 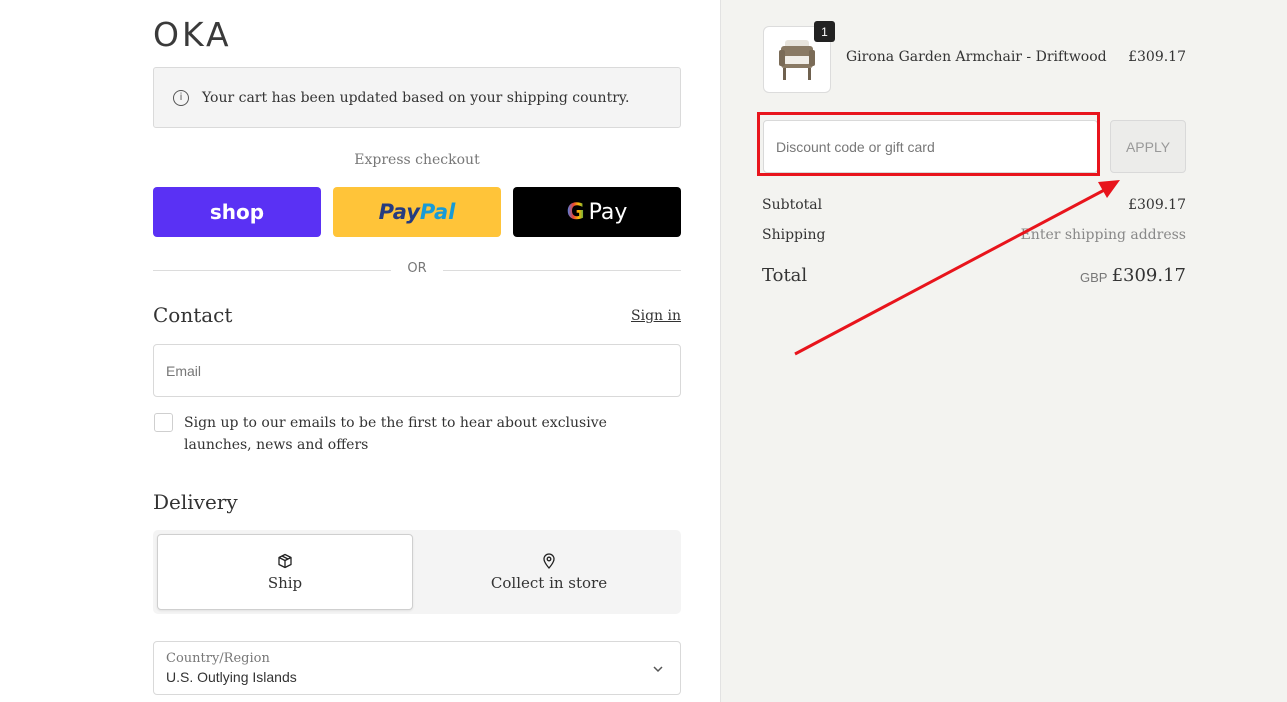 What do you see at coordinates (195, 502) in the screenshot?
I see `delivery-heading: Delivery` at bounding box center [195, 502].